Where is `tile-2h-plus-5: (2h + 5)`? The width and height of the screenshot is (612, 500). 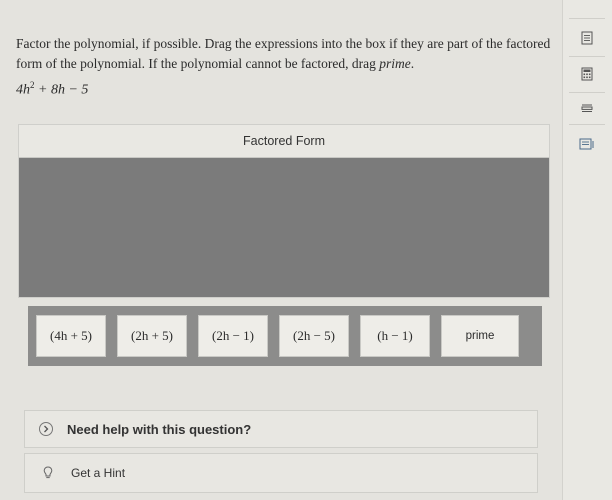 tile-2h-plus-5: (2h + 5) is located at coordinates (152, 336).